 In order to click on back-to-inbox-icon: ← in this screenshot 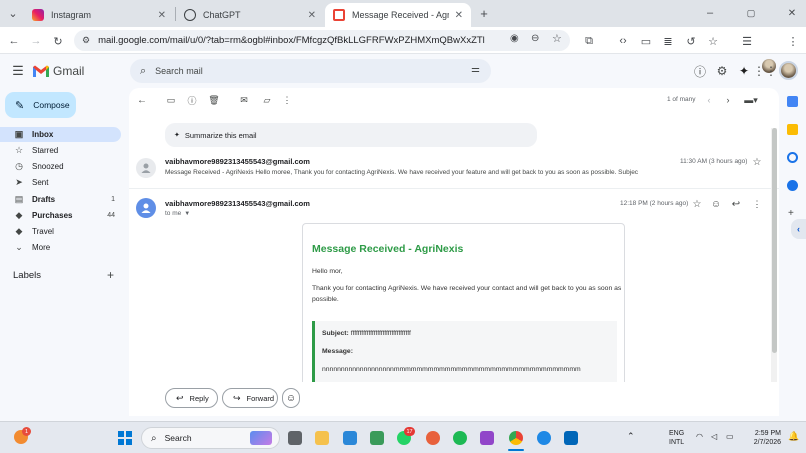, I will do `click(142, 100)`.